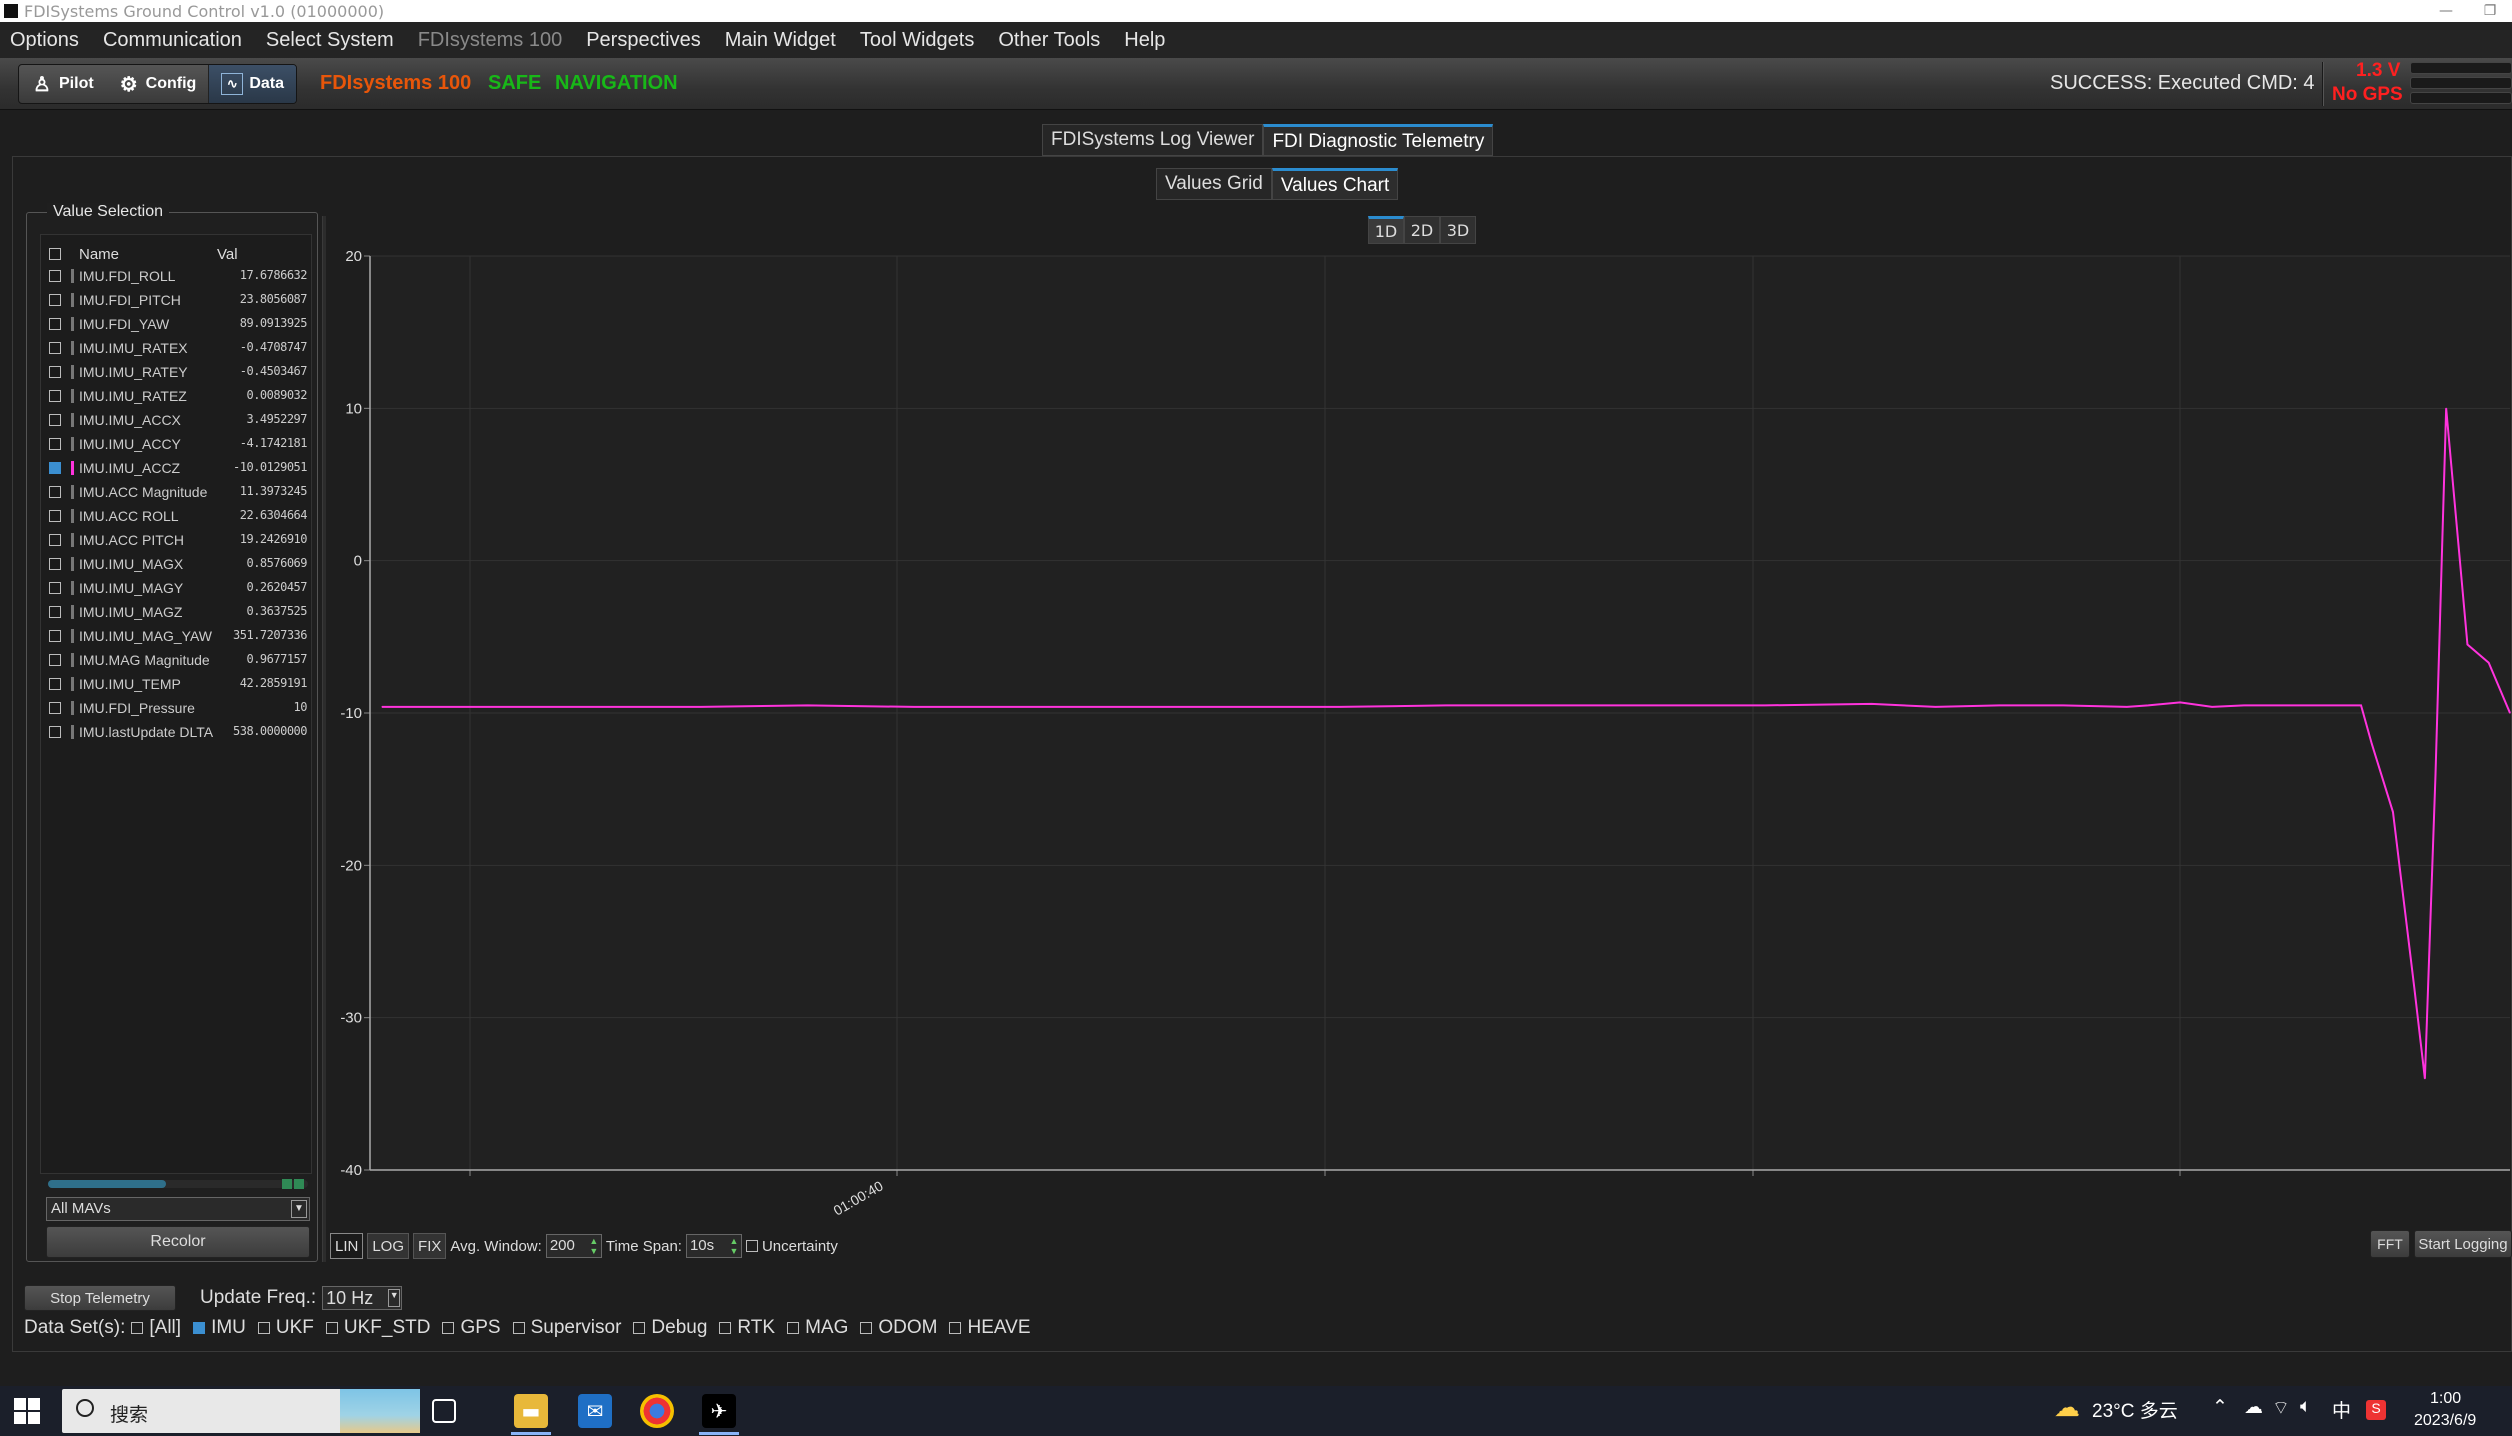 The width and height of the screenshot is (2512, 1436). I want to click on time-span-spinbox: 10s ▲ ▼, so click(713, 1246).